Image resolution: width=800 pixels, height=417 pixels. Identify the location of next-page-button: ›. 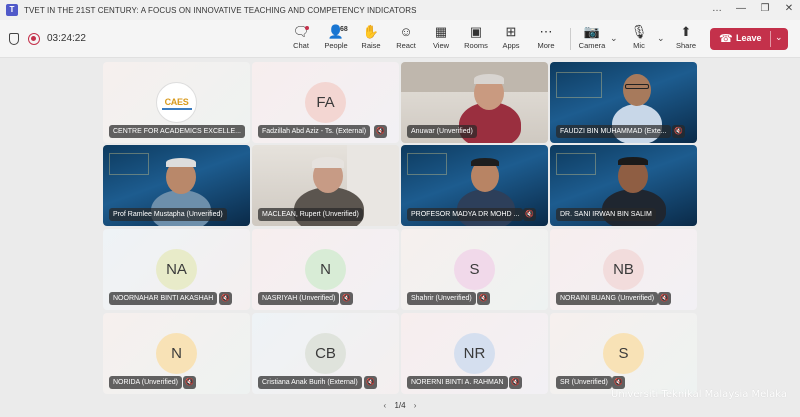
(415, 405).